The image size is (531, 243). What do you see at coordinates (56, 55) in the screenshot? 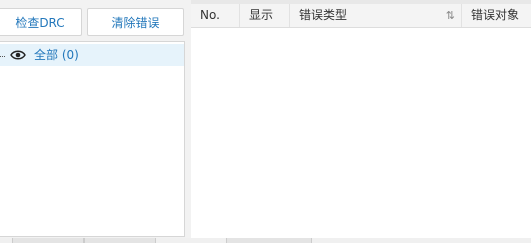
I see `tree-item-label: 全部 (0)` at bounding box center [56, 55].